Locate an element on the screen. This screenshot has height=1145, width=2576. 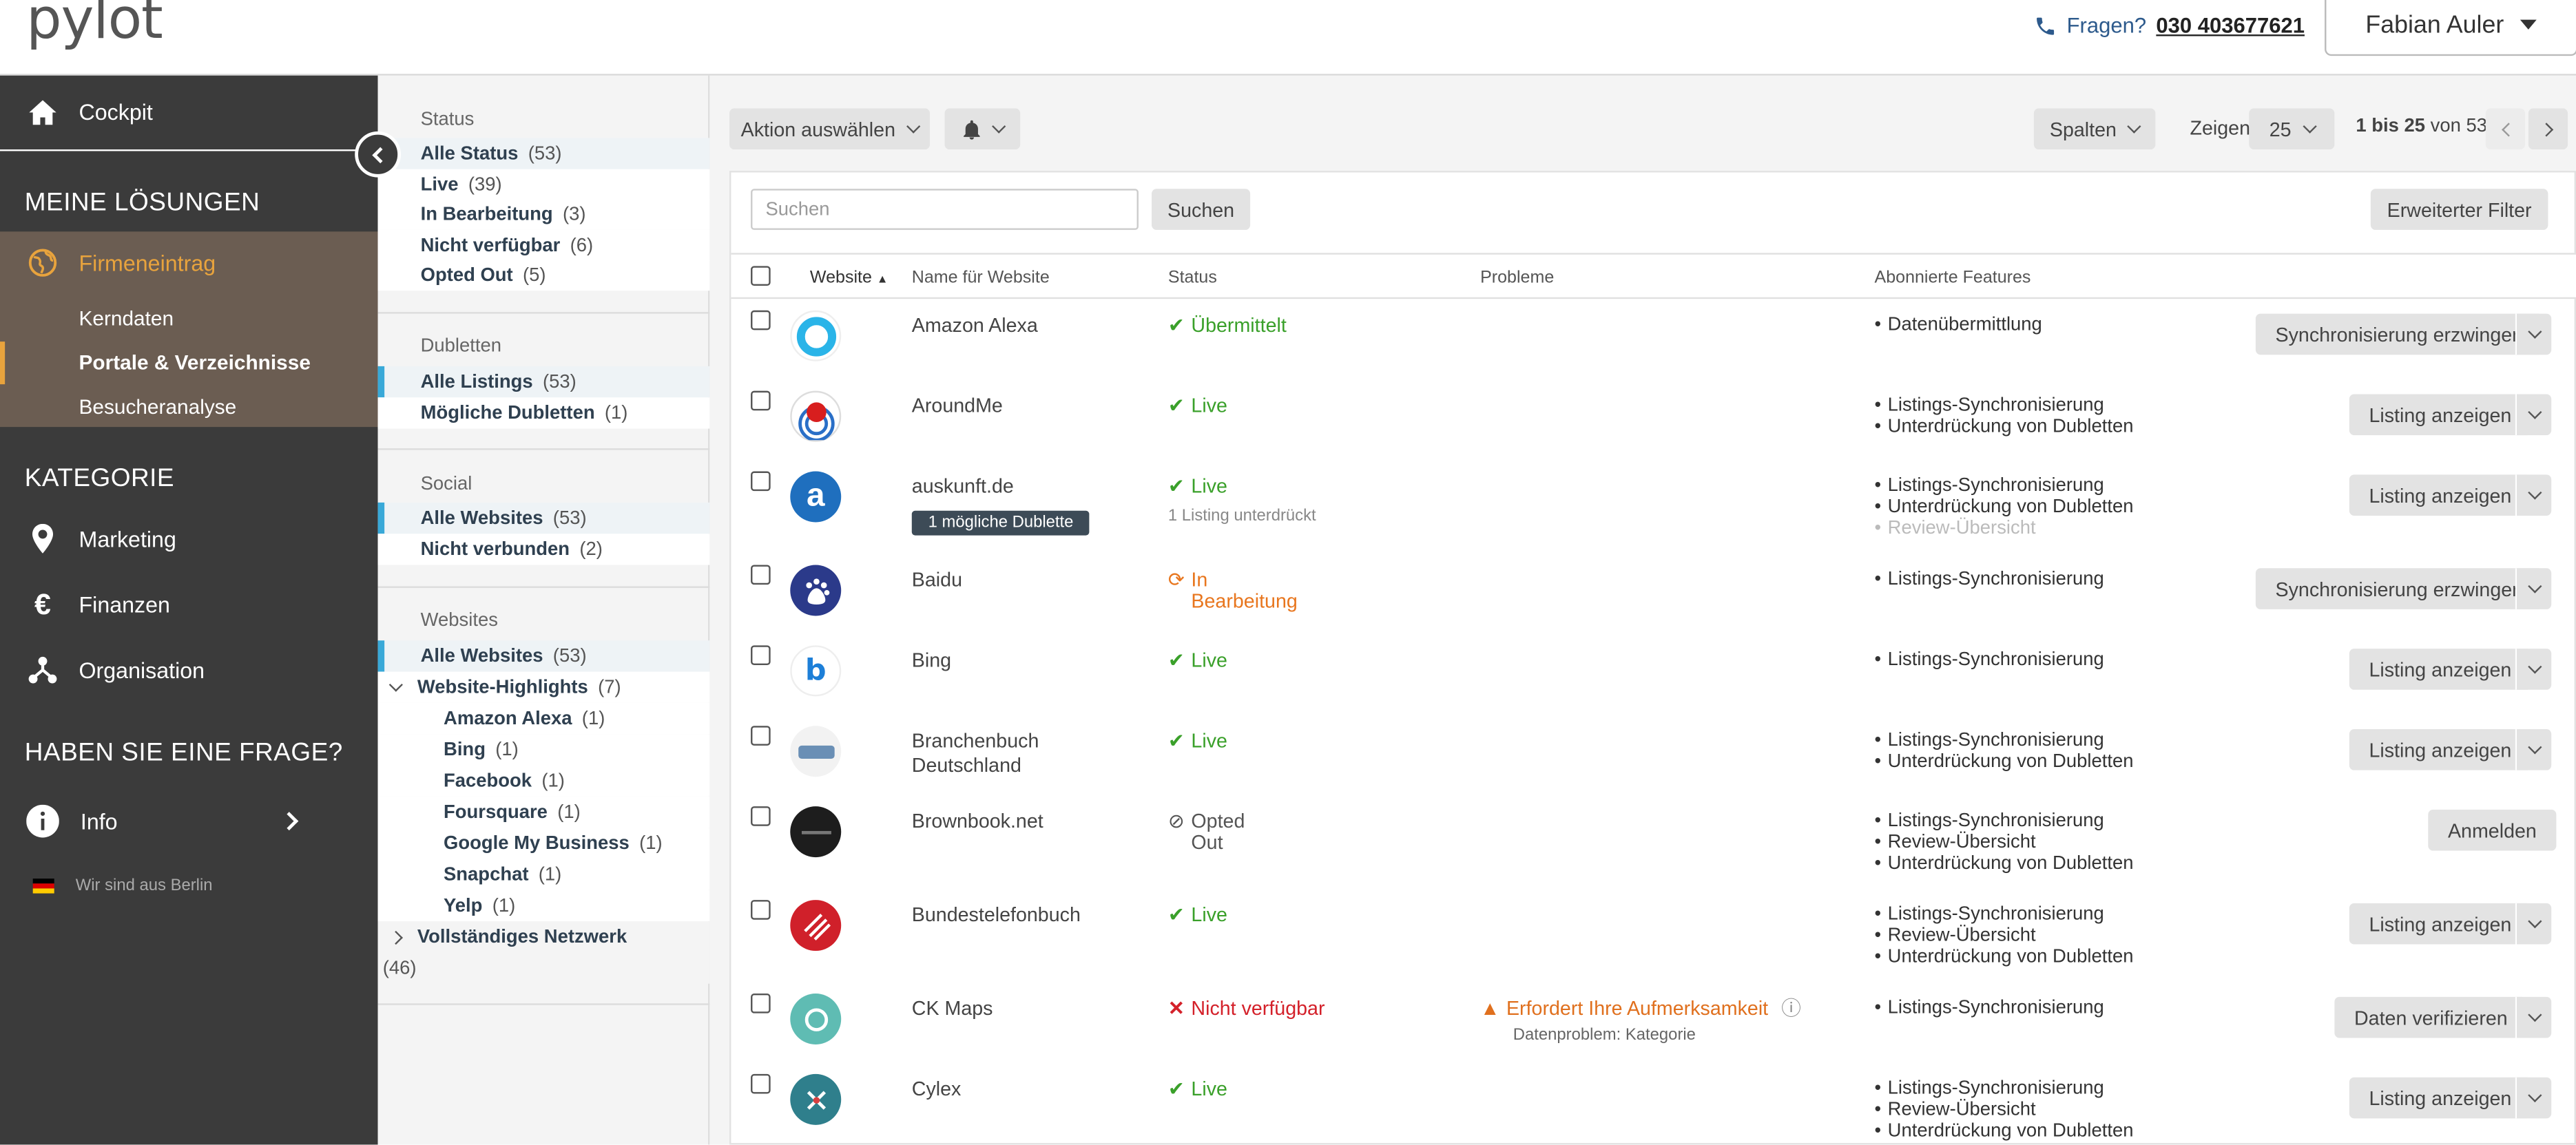
filter-label: Alle Listings is located at coordinates (476, 382).